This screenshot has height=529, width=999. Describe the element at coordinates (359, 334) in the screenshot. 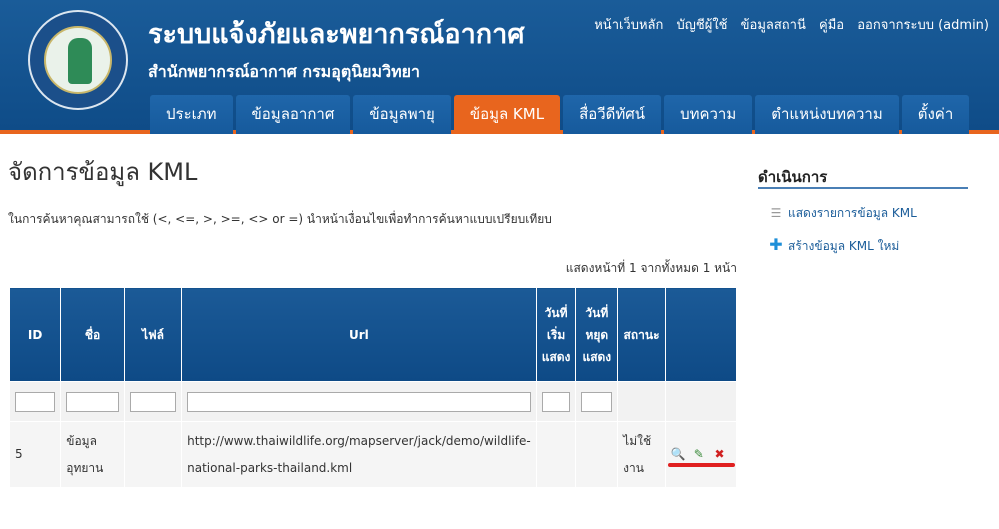

I see `column-header-url: Url` at that location.